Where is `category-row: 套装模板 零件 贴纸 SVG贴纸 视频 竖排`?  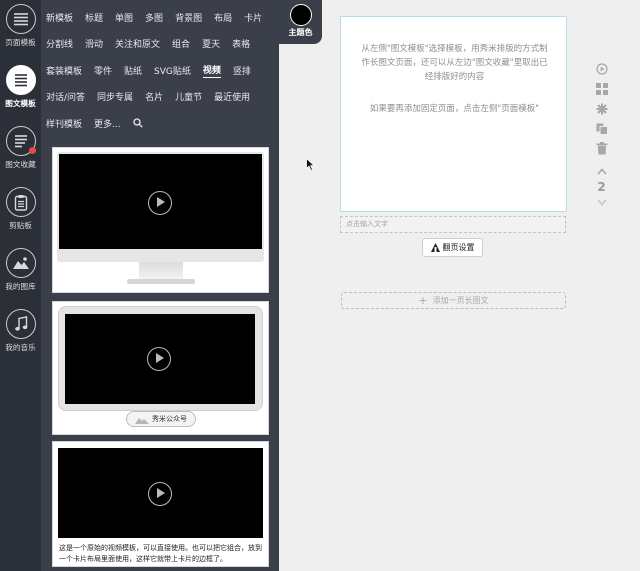
category-row: 套装模板 零件 贴纸 SVG贴纸 视频 竖排 is located at coordinates (166, 70).